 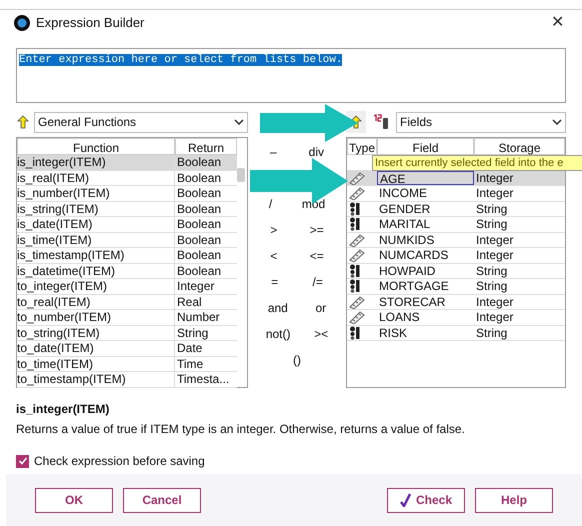 I want to click on table-cell: to_integer(ITEM), so click(x=96, y=286).